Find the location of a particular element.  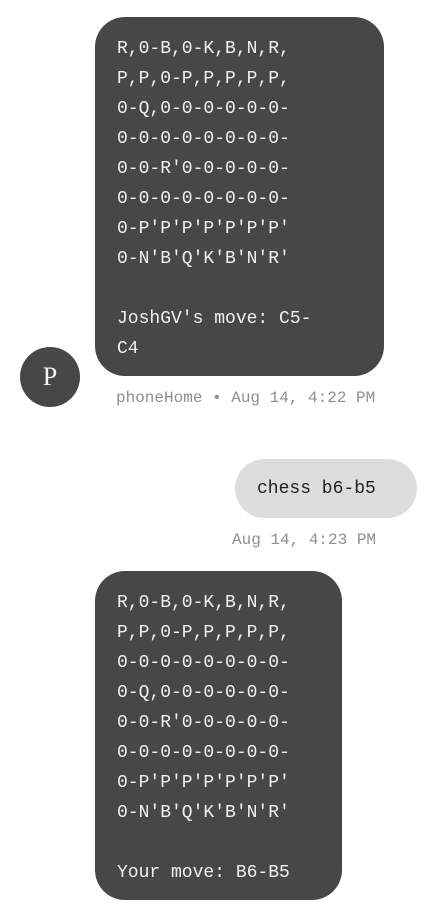

outgoing-message-bubble: chess b6-b5 is located at coordinates (326, 488).